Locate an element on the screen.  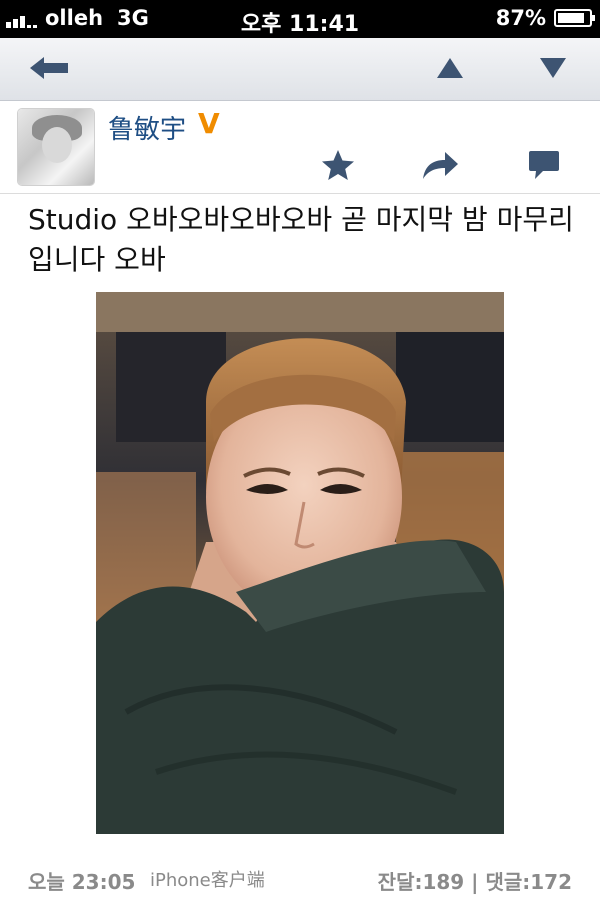
nav-bar is located at coordinates (300, 69).